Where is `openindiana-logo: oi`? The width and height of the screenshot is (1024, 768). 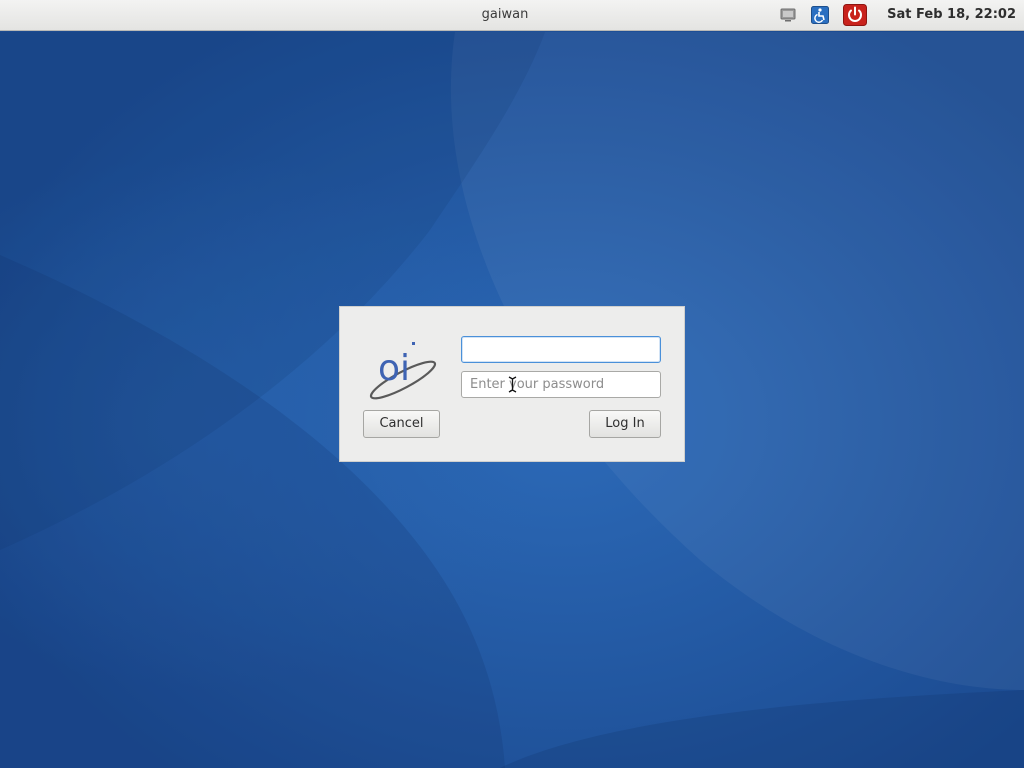 openindiana-logo: oi is located at coordinates (403, 371).